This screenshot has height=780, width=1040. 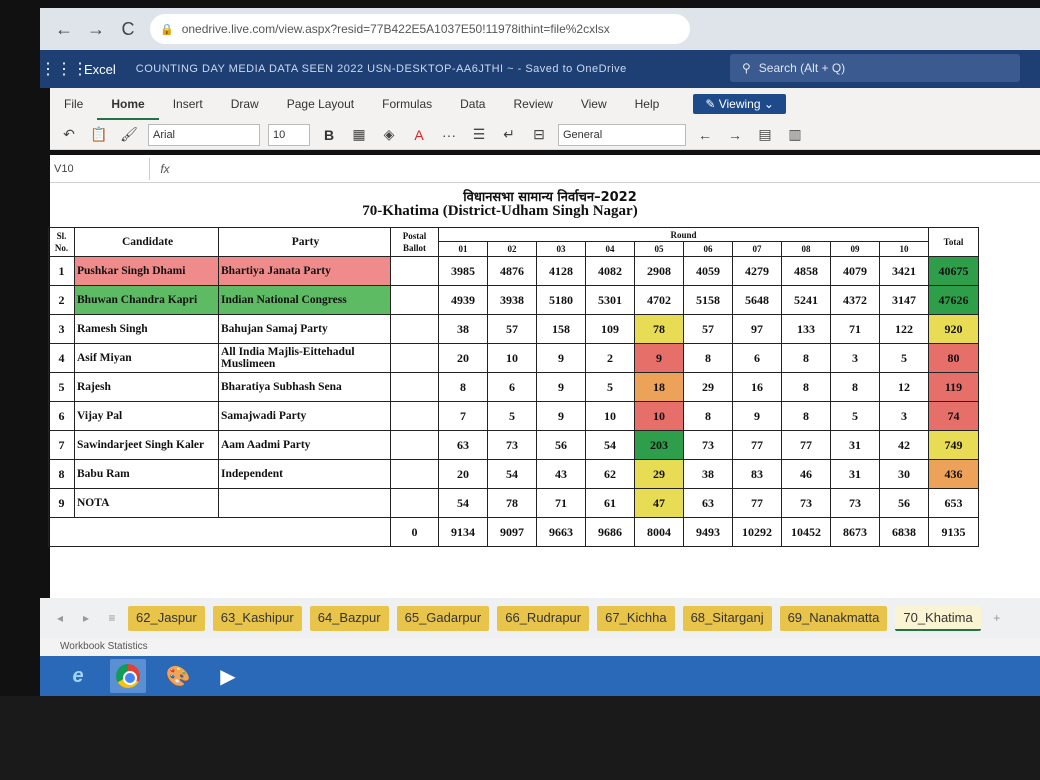 What do you see at coordinates (219, 532) in the screenshot?
I see `totals-blank-cell` at bounding box center [219, 532].